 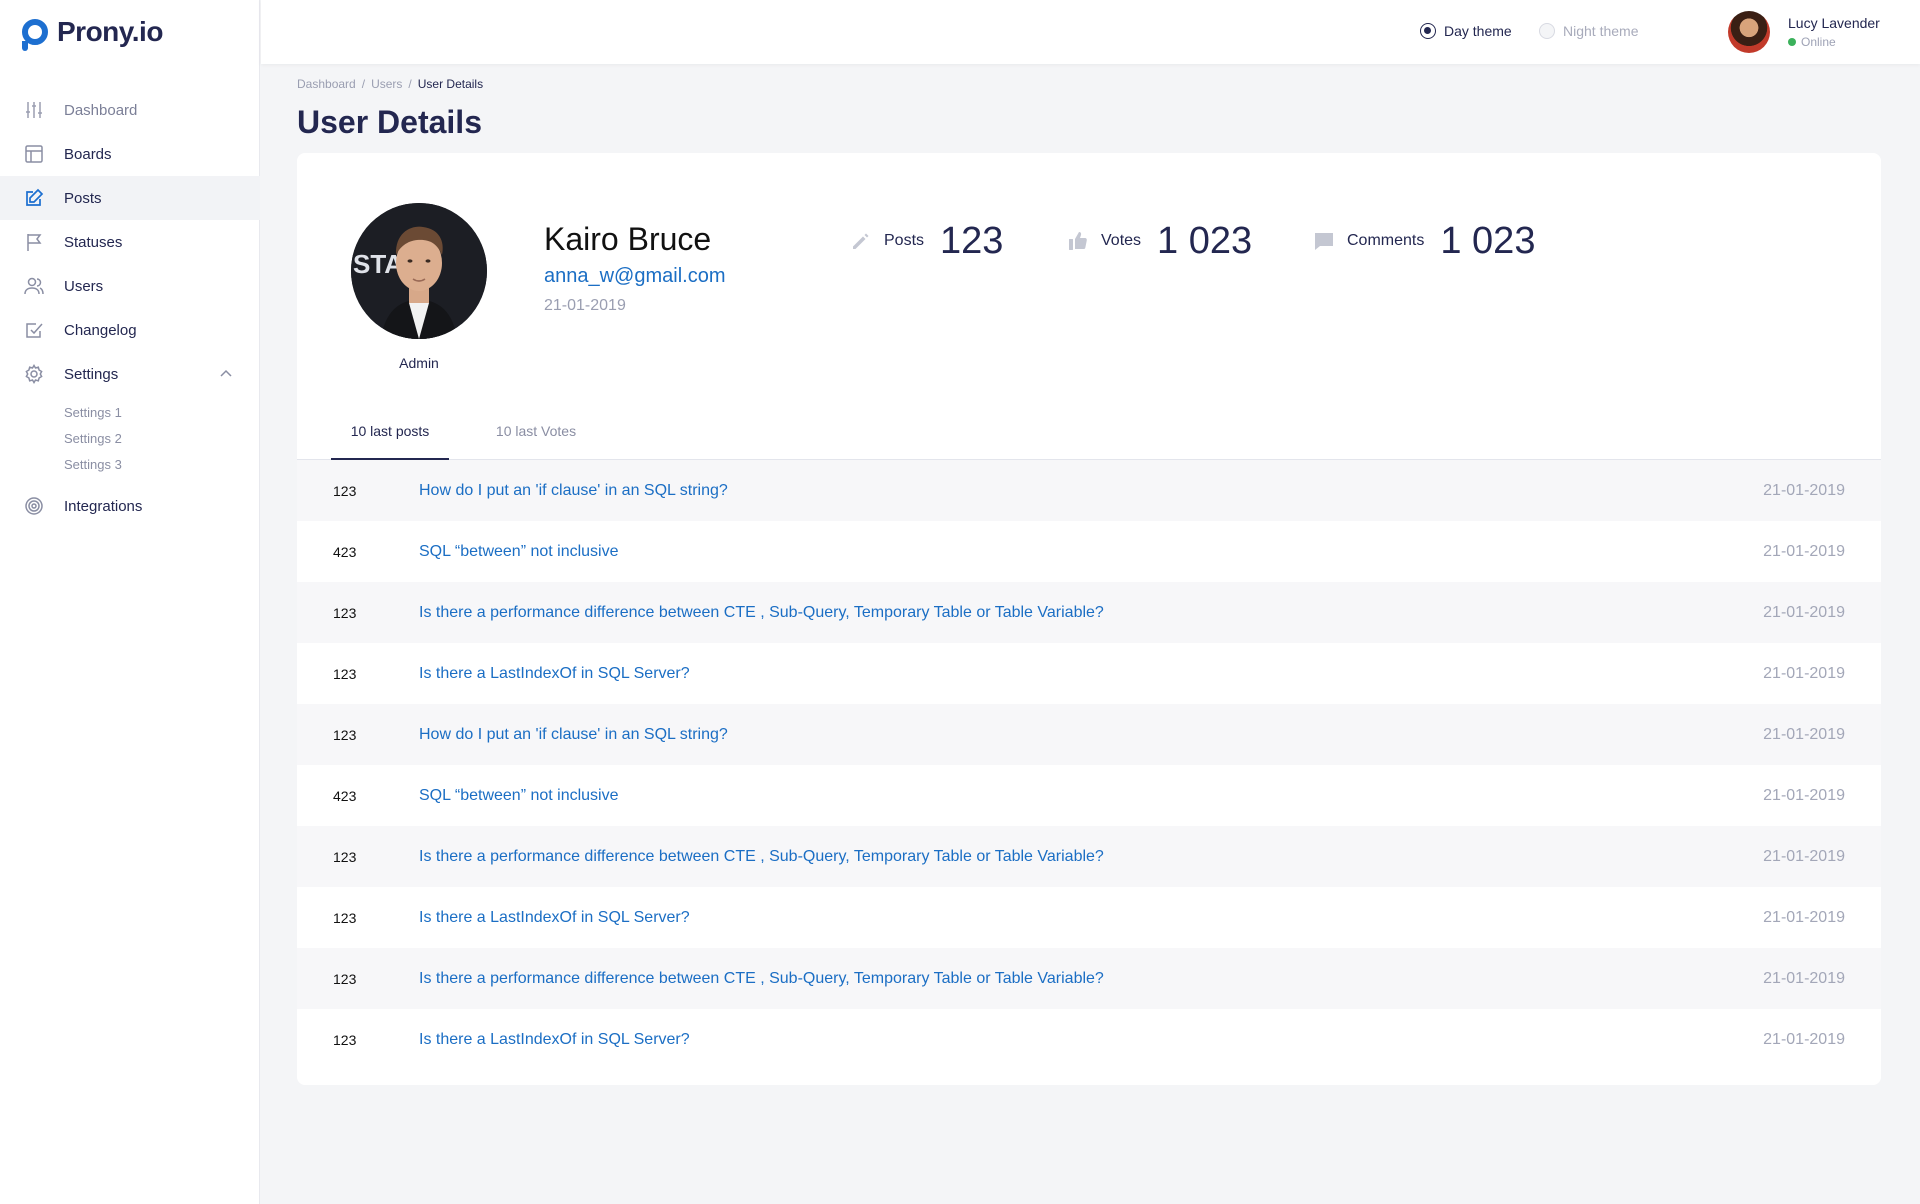 I want to click on sidebar-item-users: Users, so click(x=130, y=286).